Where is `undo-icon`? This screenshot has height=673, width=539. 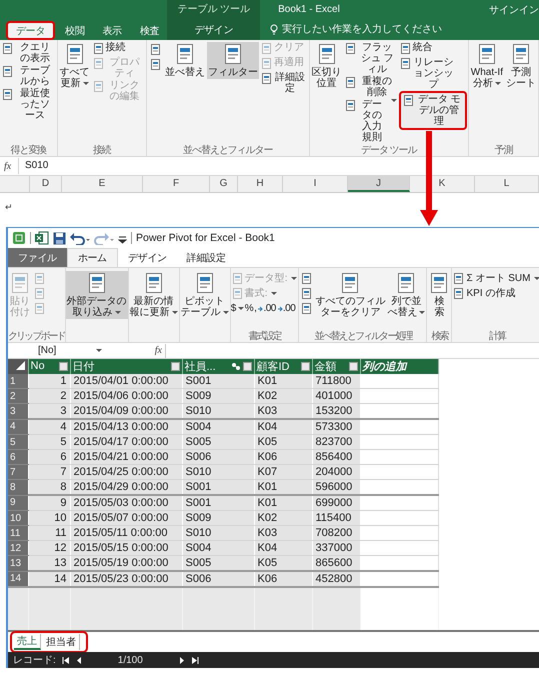 undo-icon is located at coordinates (80, 238).